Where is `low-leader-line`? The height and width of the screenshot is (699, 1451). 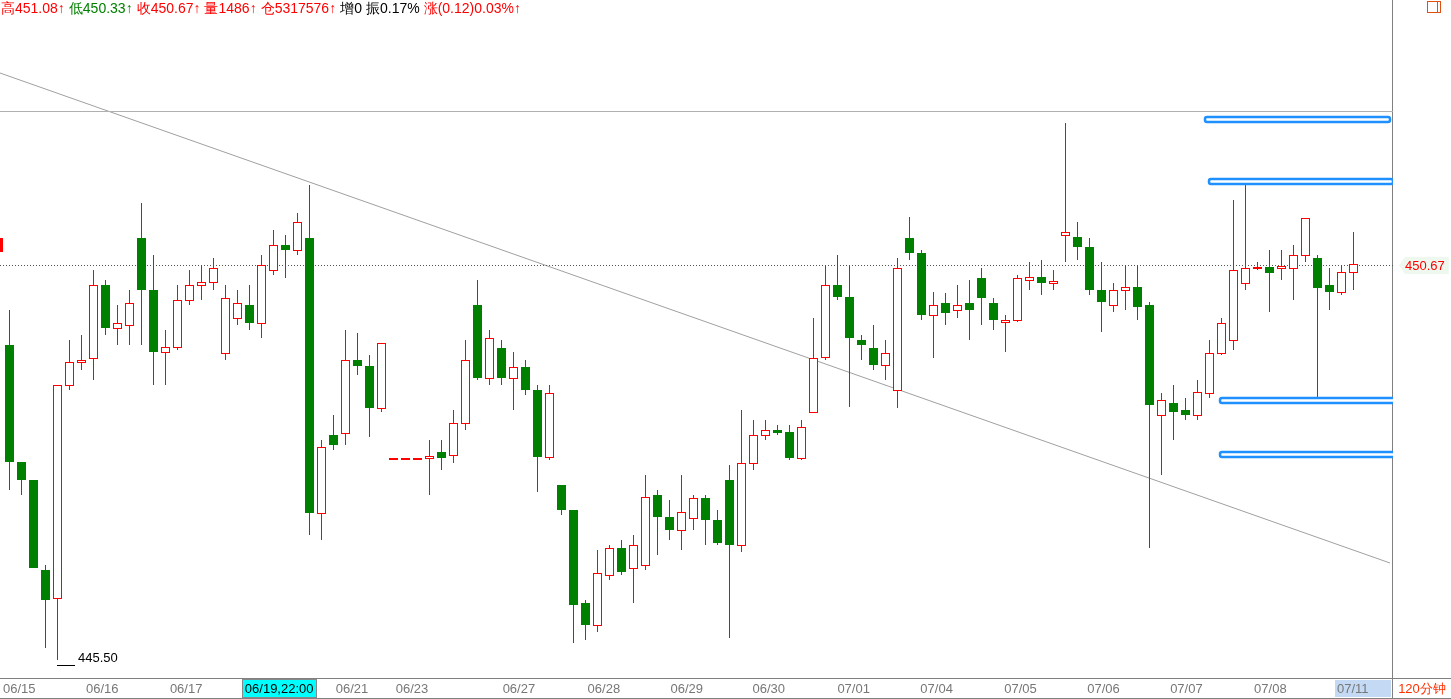
low-leader-line is located at coordinates (66, 665).